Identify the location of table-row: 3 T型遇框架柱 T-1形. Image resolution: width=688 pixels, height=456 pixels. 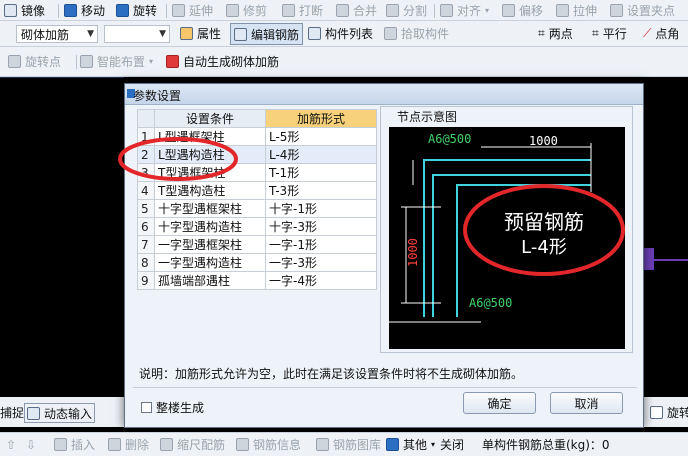
(257, 172).